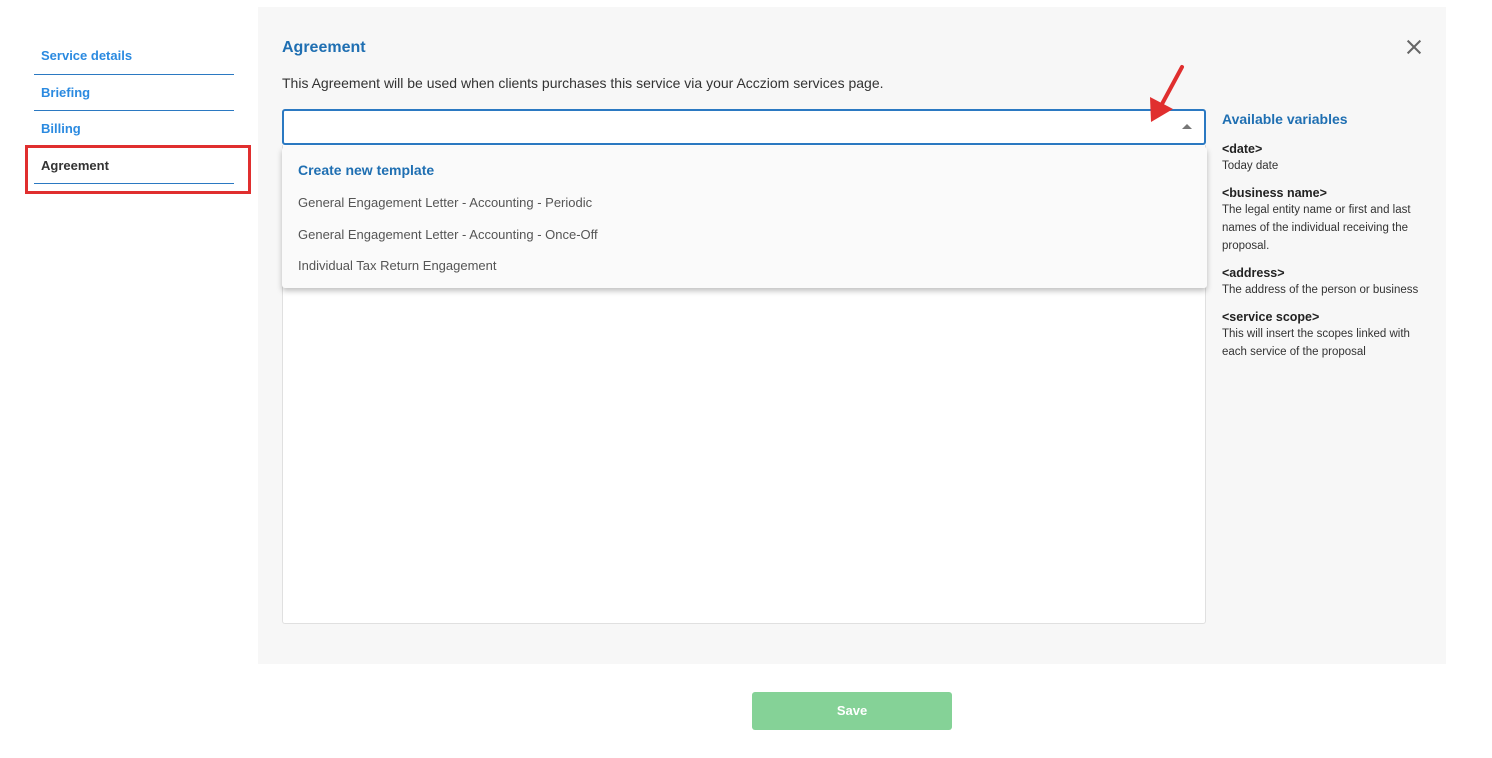  What do you see at coordinates (134, 93) in the screenshot?
I see `sidebar-item-briefing: Briefing` at bounding box center [134, 93].